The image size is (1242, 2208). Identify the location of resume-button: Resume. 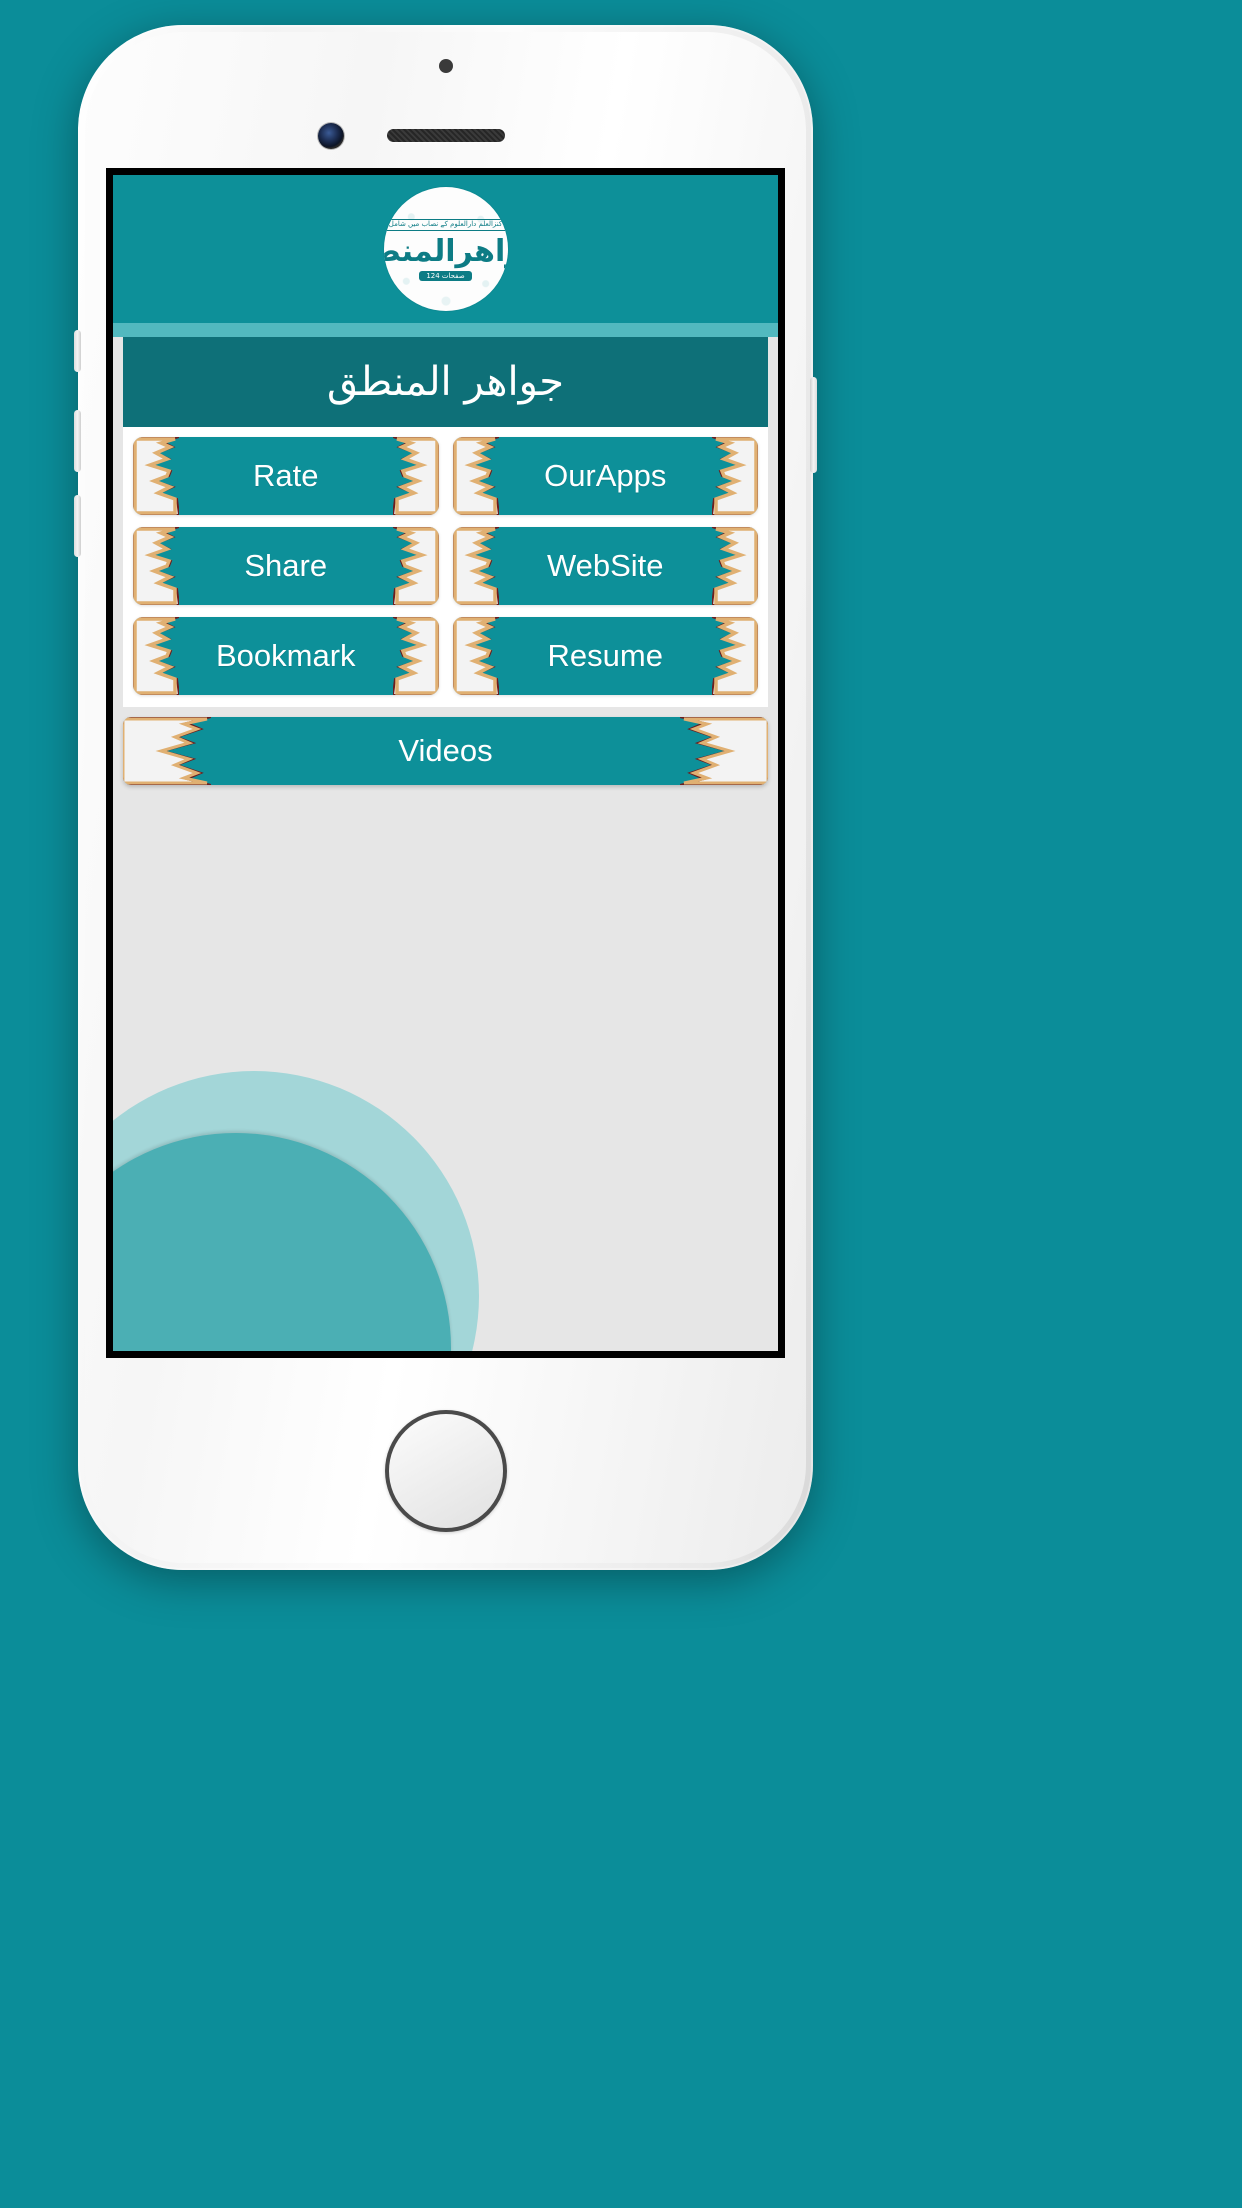
(605, 656).